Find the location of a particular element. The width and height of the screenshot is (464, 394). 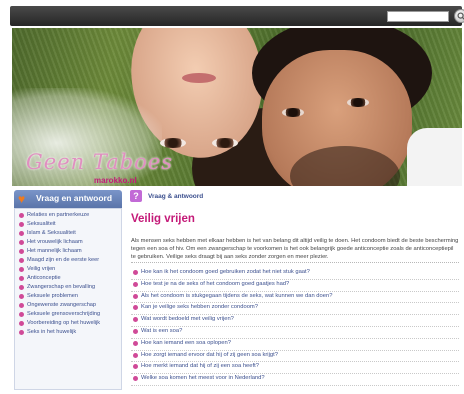

sidebar-item-veilig-vrijen: Veilig vrijen is located at coordinates (68, 269).